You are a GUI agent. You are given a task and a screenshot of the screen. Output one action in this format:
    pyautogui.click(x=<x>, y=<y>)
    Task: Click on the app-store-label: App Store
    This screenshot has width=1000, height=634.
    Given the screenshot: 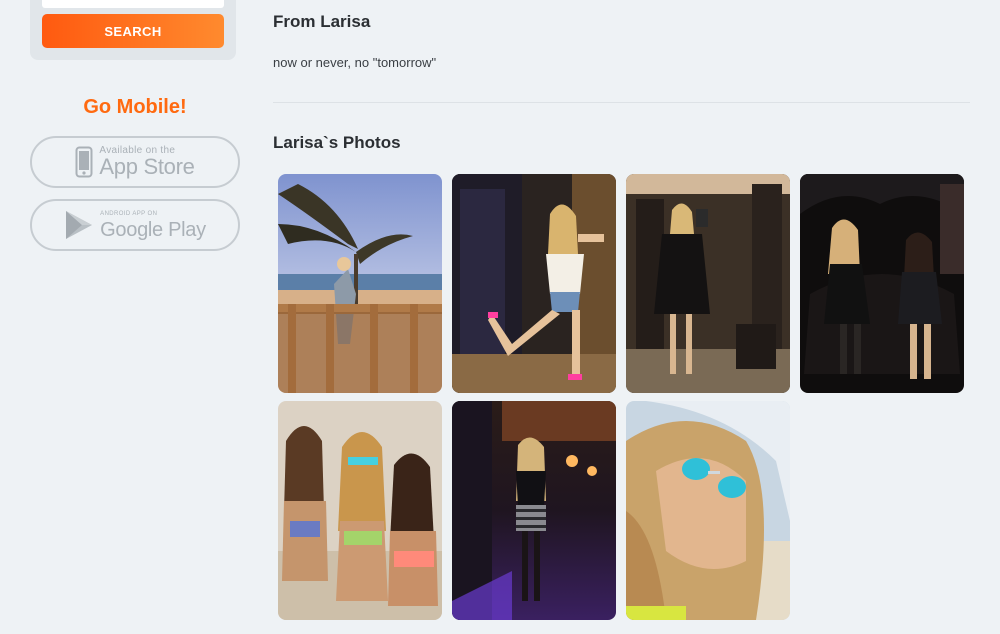 What is the action you would take?
    pyautogui.click(x=147, y=166)
    